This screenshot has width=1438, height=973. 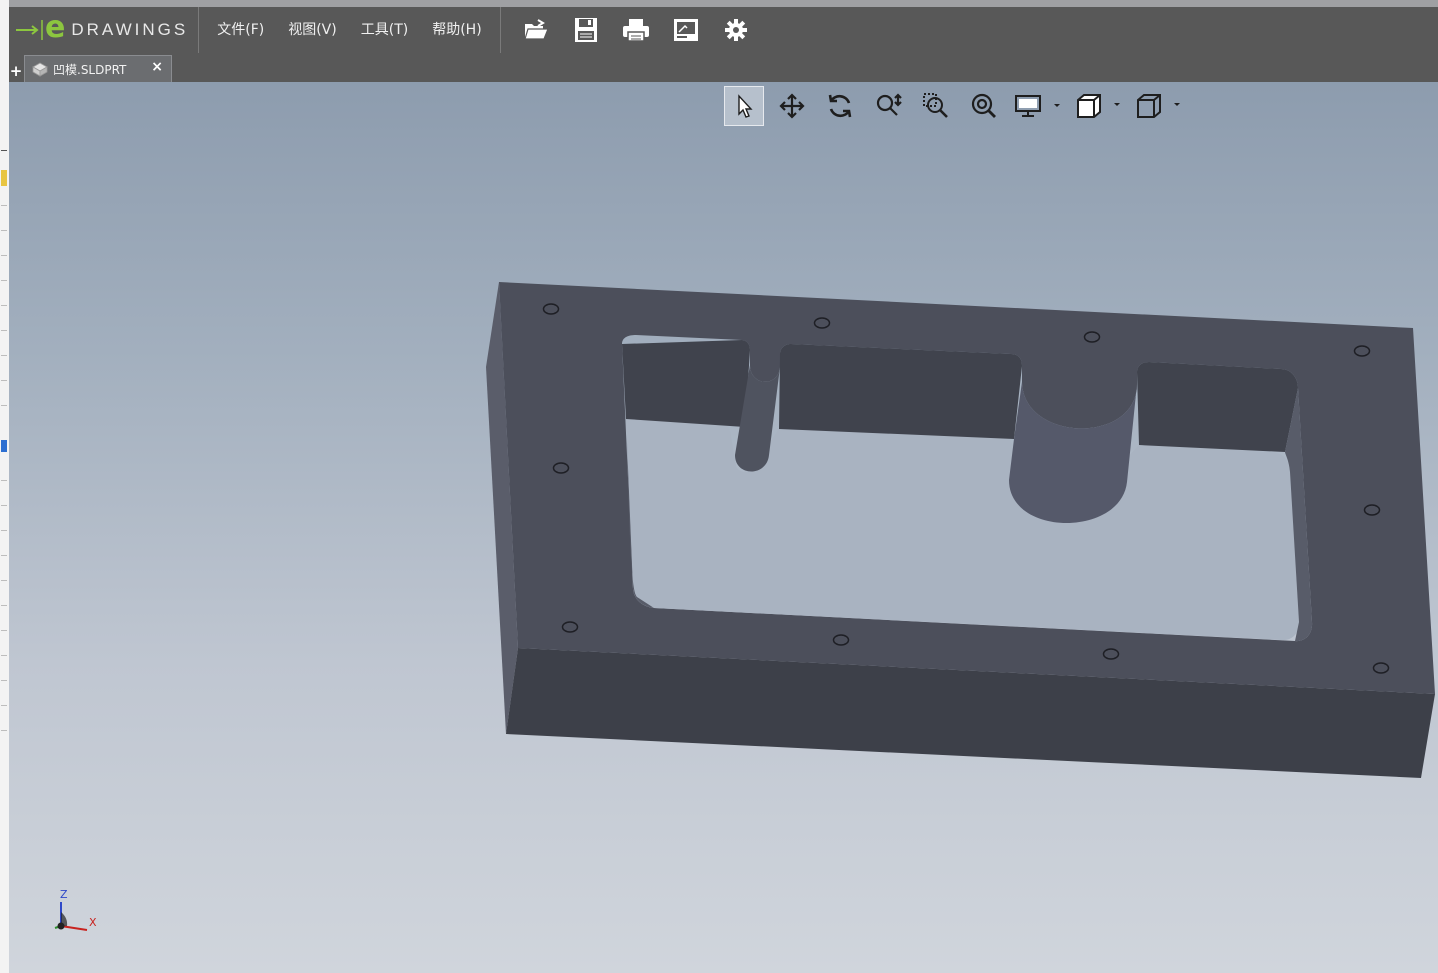 I want to click on tab-document: 凹模.SLDPRT ×, so click(x=98, y=68).